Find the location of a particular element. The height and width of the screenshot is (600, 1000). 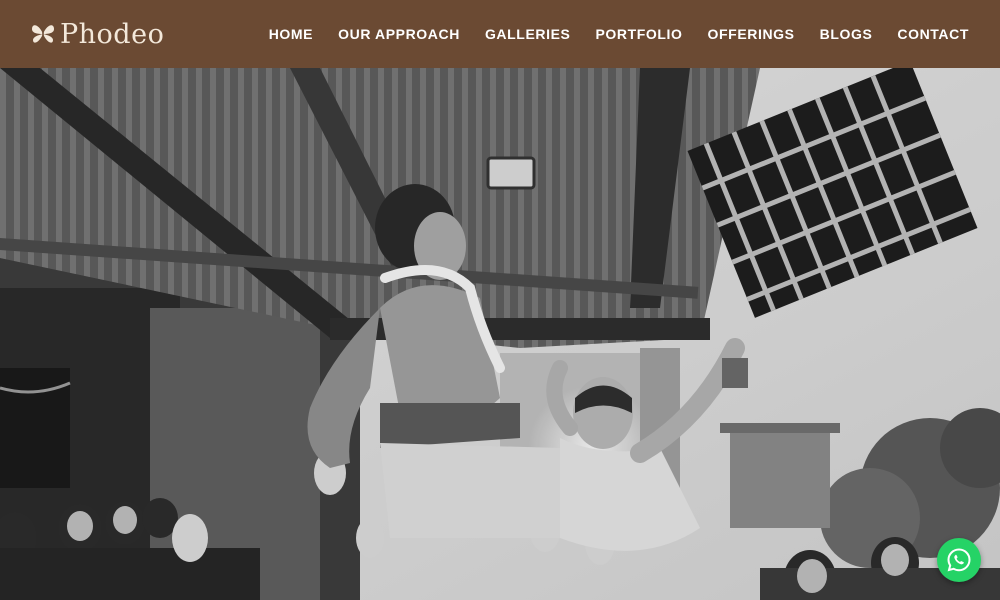

whatsapp-button is located at coordinates (959, 560).